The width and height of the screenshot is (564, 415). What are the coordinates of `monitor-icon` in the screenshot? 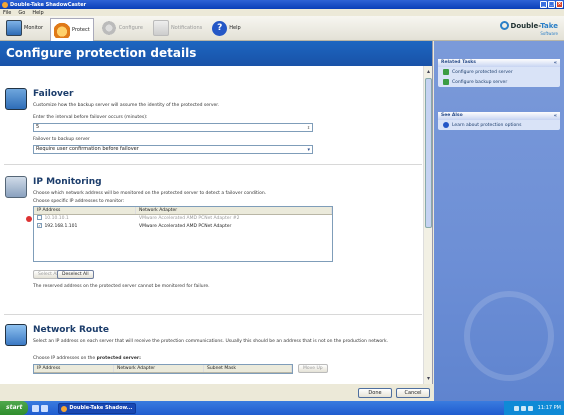 It's located at (14, 28).